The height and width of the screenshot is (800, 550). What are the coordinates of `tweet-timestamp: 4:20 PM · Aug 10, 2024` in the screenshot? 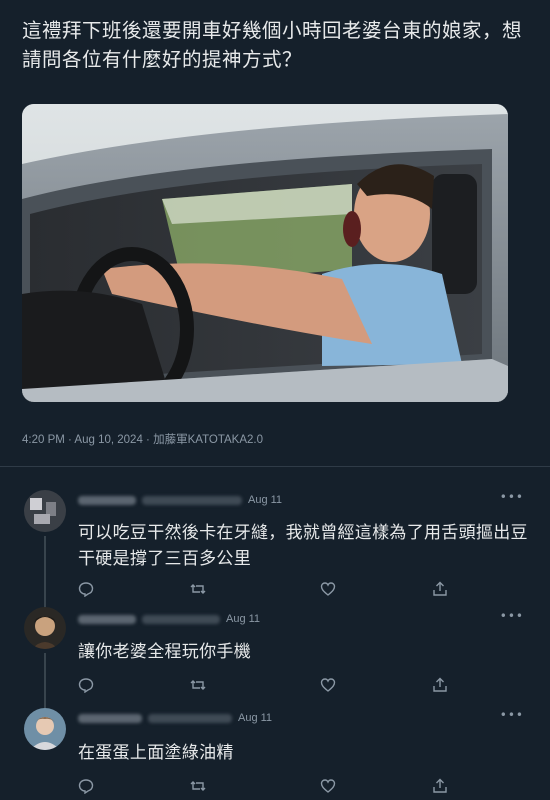 It's located at (82, 440).